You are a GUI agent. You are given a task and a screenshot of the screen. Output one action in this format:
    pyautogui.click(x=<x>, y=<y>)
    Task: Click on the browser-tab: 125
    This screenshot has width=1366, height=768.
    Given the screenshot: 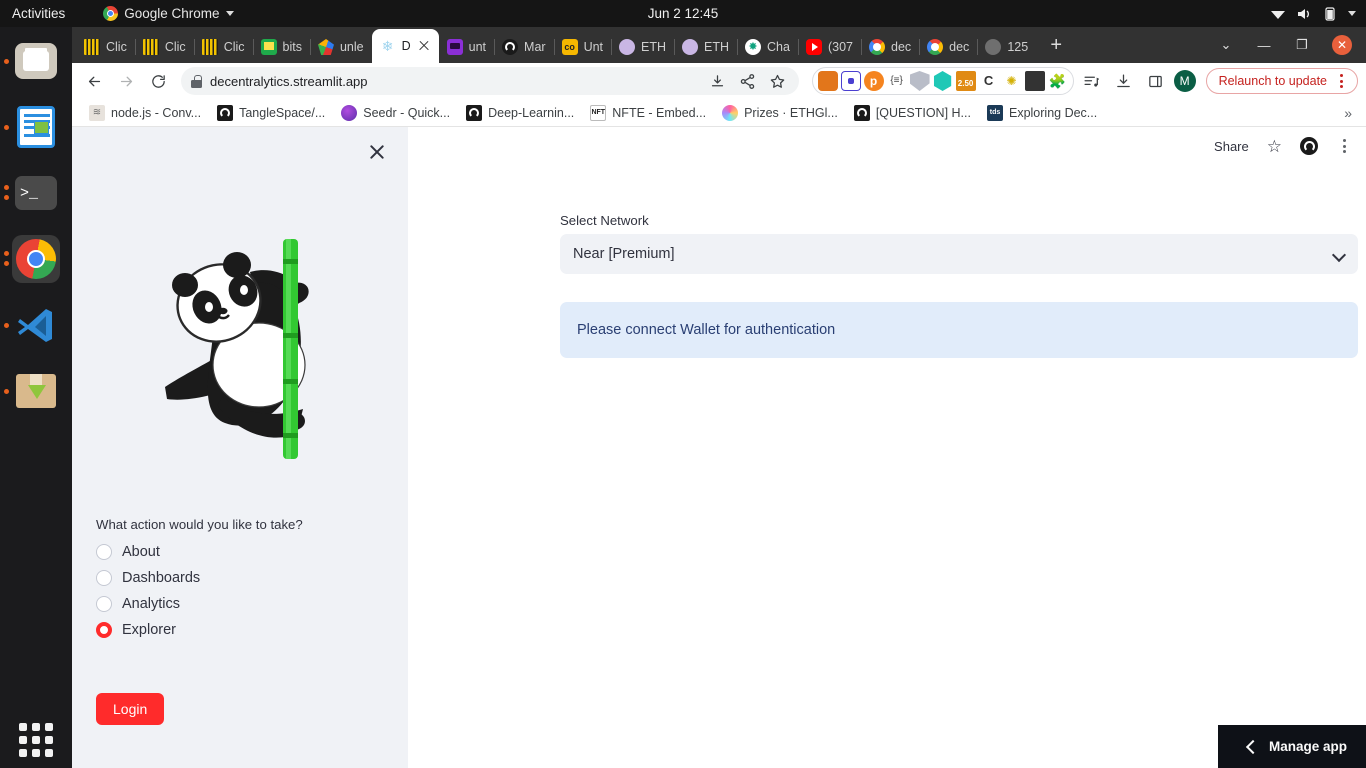 What is the action you would take?
    pyautogui.click(x=1006, y=47)
    